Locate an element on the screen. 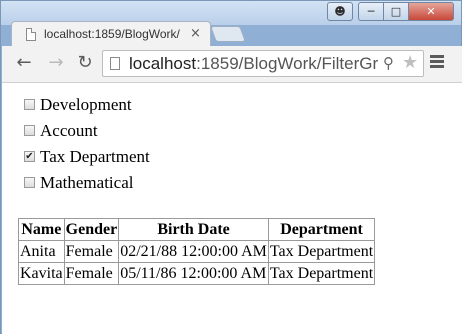 This screenshot has width=462, height=334. cell-name: Kavita is located at coordinates (41, 273).